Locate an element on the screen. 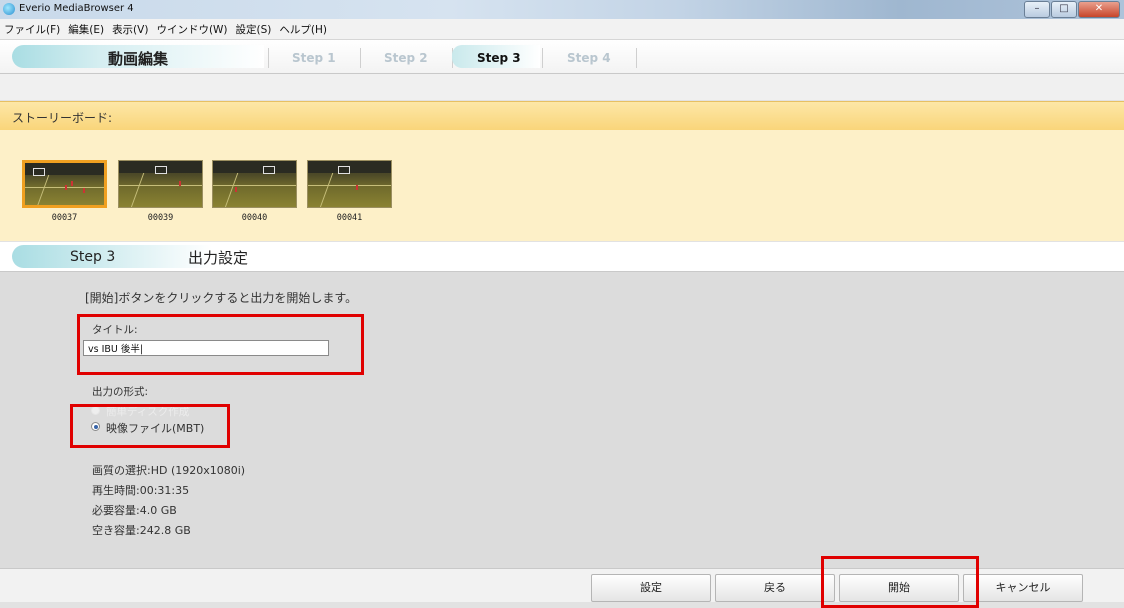 This screenshot has height=608, width=1124. clip-label: 00037 is located at coordinates (64, 218).